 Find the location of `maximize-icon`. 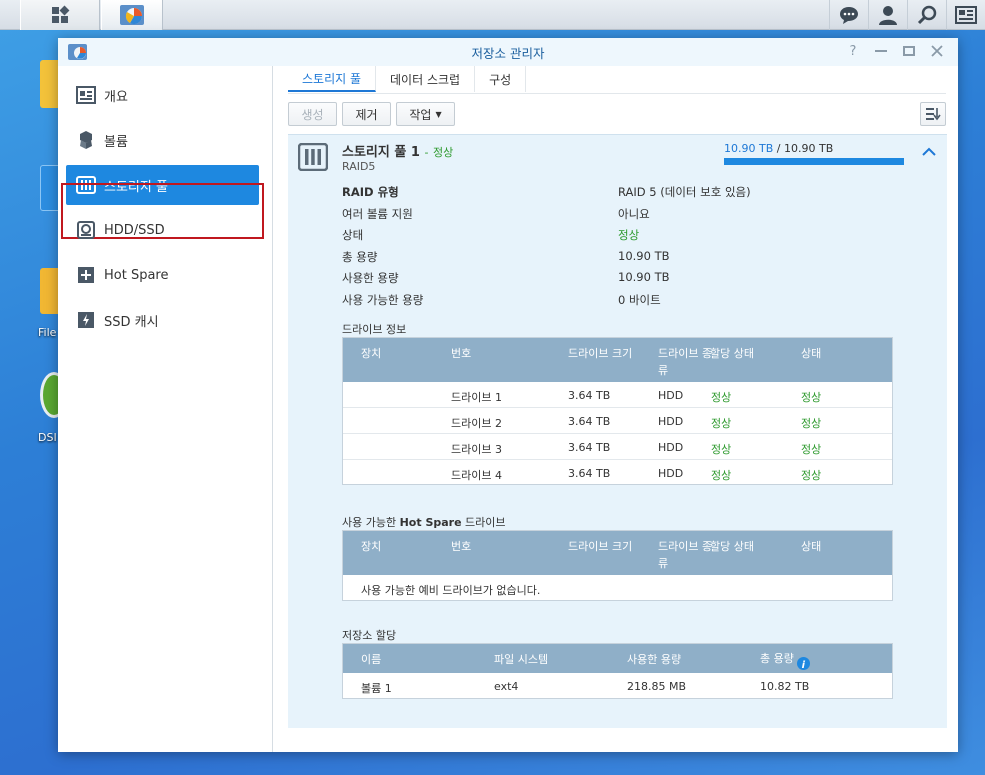

maximize-icon is located at coordinates (909, 51).